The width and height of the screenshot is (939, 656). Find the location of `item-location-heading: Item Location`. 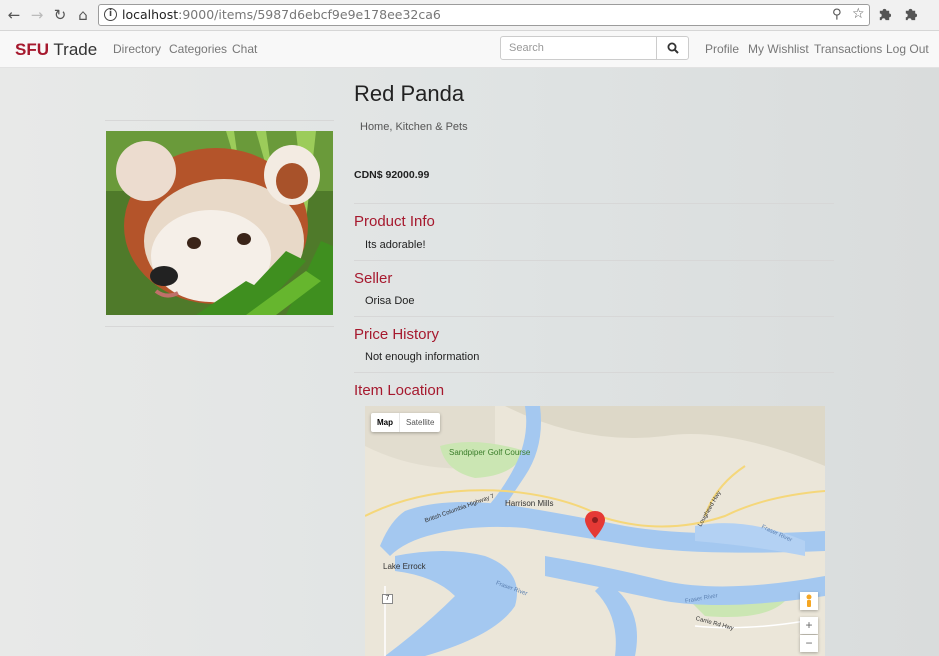

item-location-heading: Item Location is located at coordinates (399, 390).